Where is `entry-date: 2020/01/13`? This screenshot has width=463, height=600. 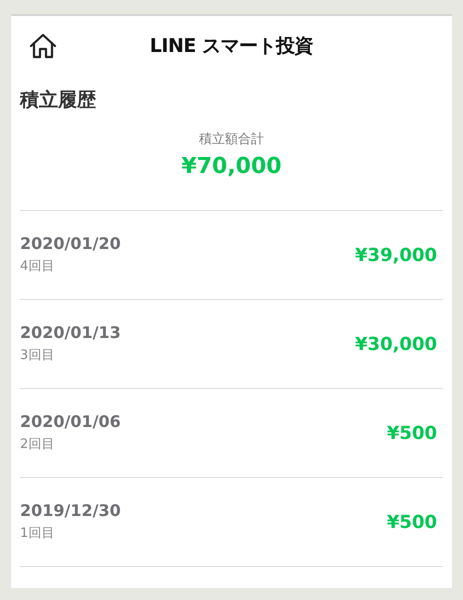
entry-date: 2020/01/13 is located at coordinates (70, 333).